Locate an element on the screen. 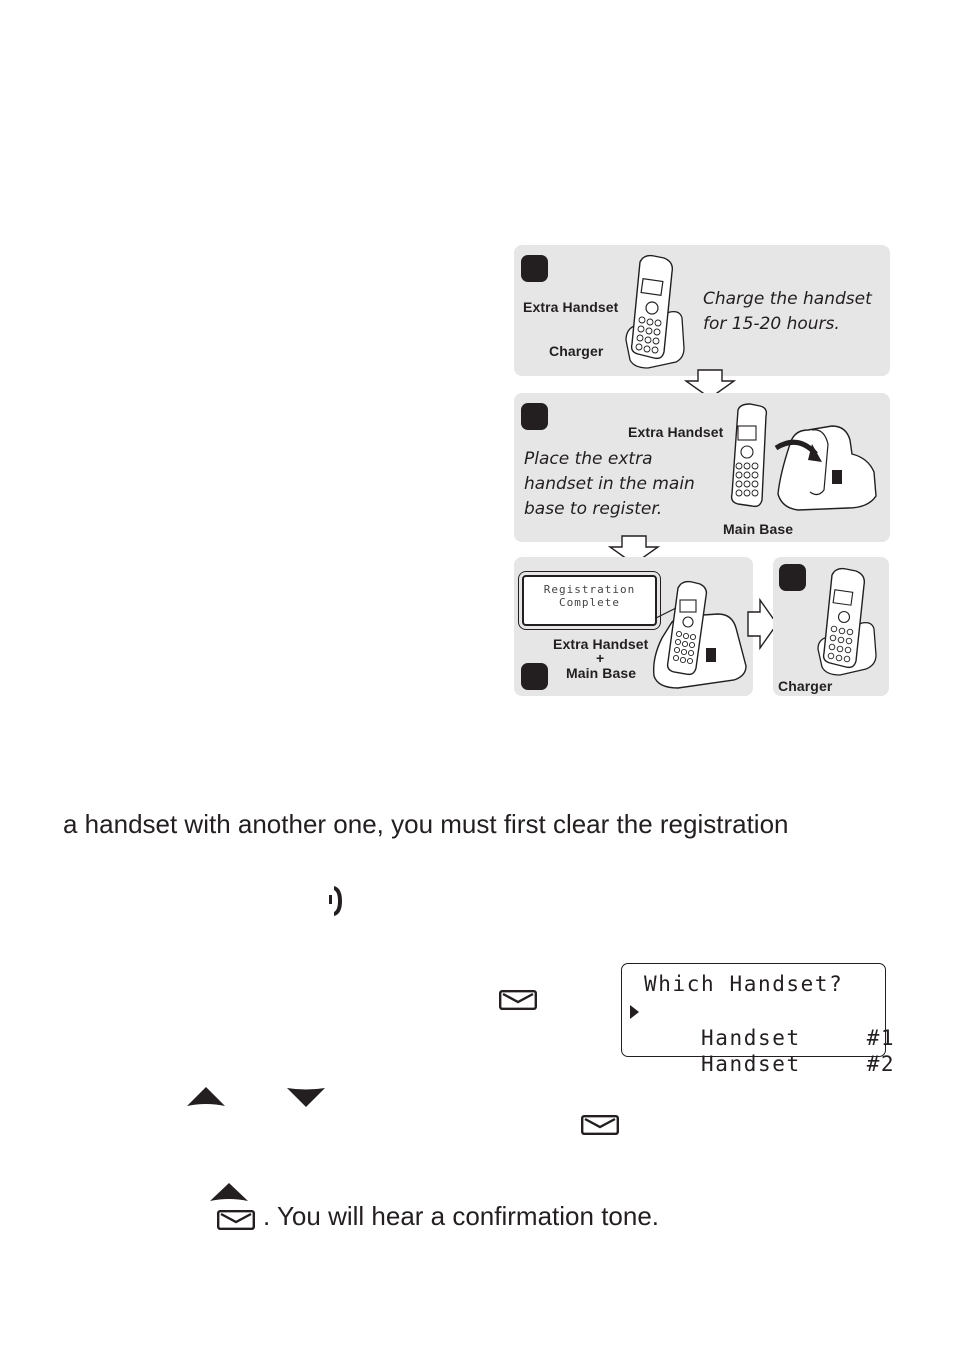 Image resolution: width=954 pixels, height=1345 pixels. step2-instruction-line1: Place the extra is located at coordinates (588, 459).